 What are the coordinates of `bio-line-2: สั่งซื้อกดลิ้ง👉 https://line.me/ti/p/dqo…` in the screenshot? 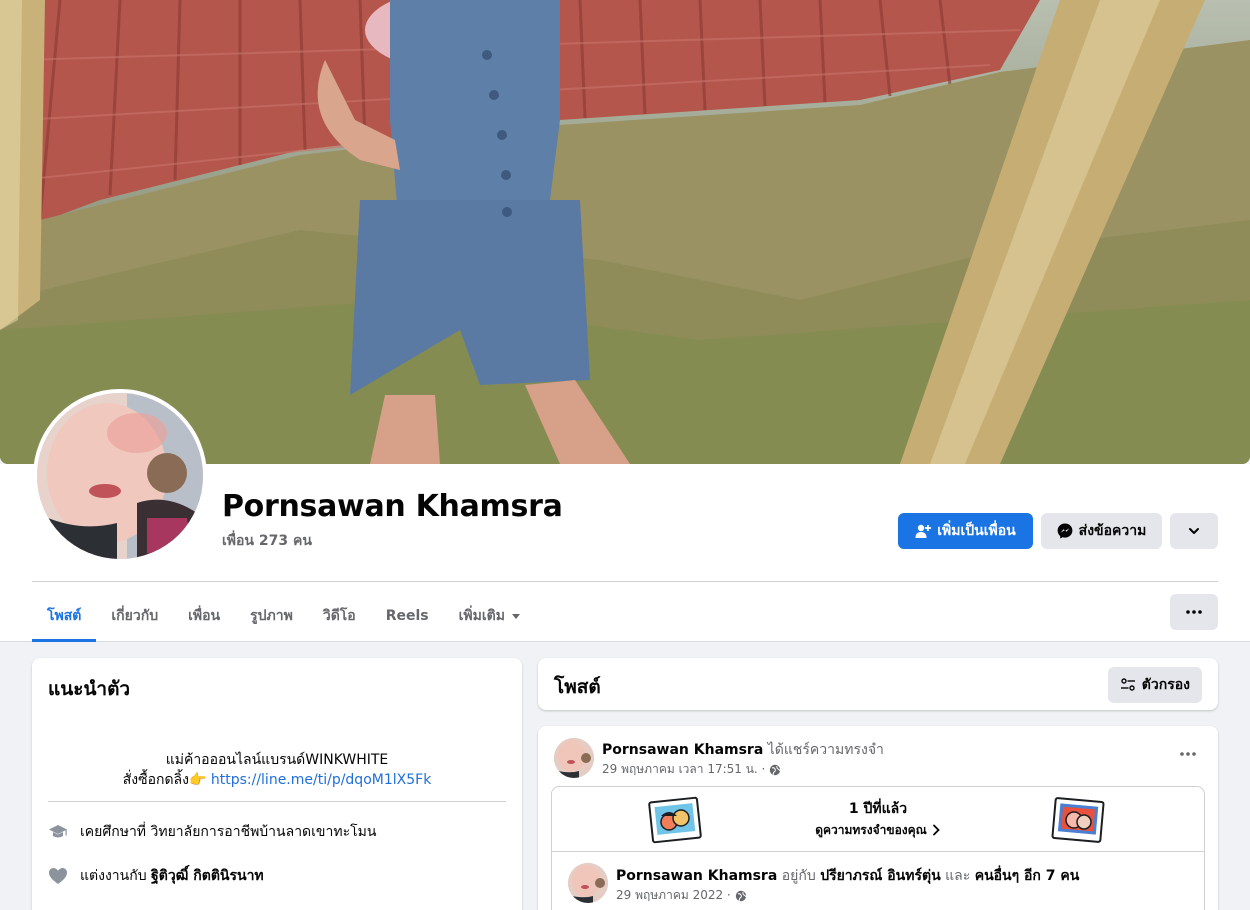 It's located at (277, 780).